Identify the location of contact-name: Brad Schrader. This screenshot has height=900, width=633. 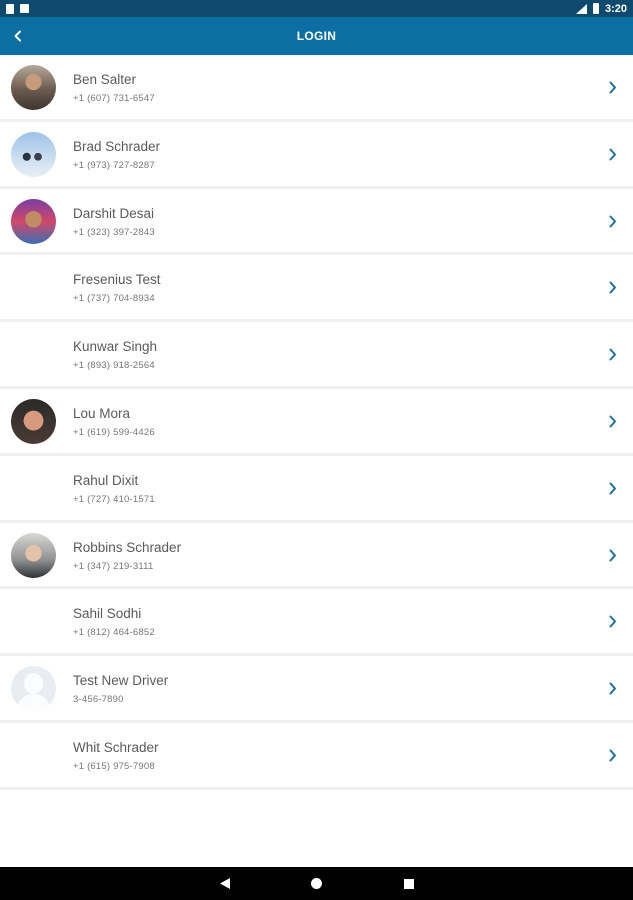
(117, 146).